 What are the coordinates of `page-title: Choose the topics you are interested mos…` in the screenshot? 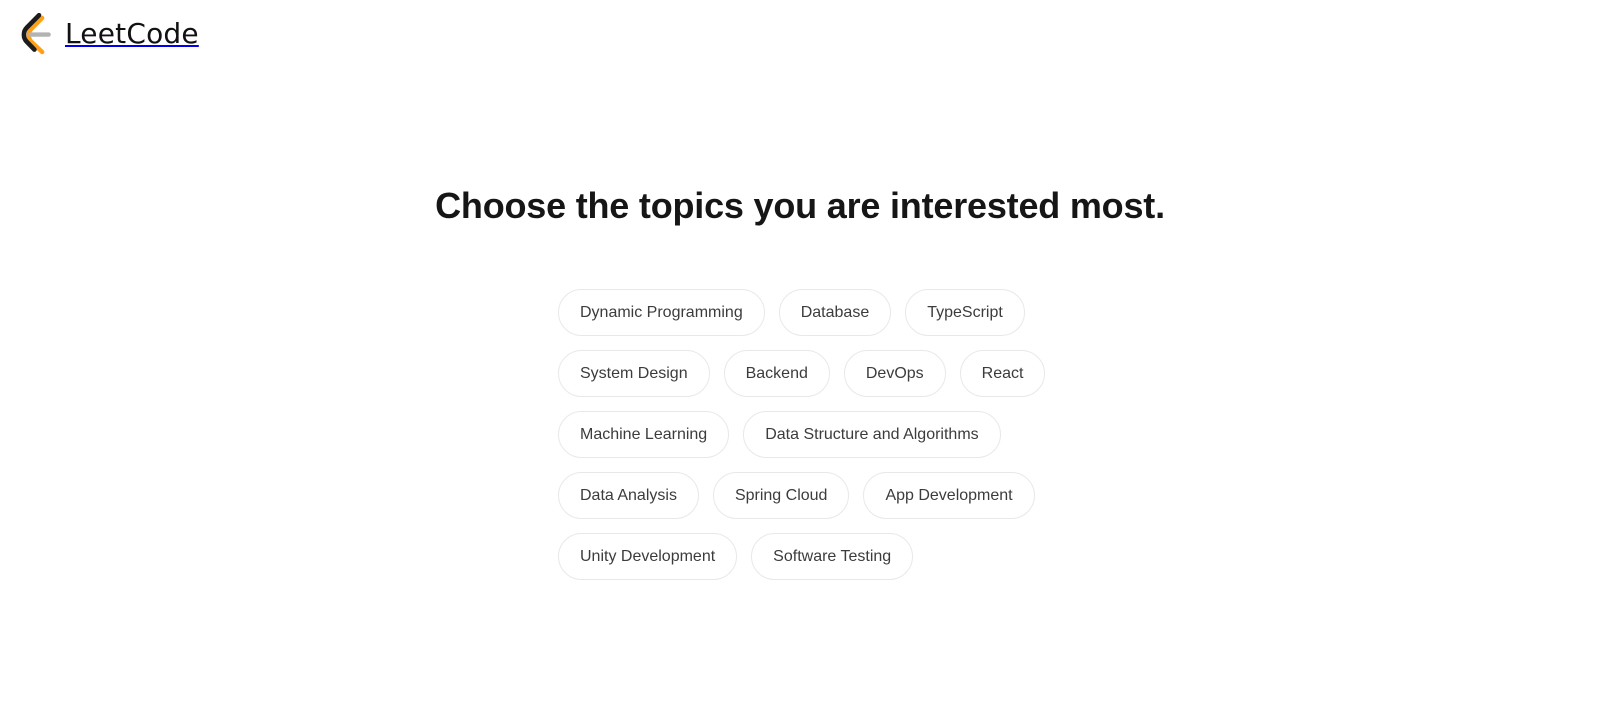 It's located at (800, 205).